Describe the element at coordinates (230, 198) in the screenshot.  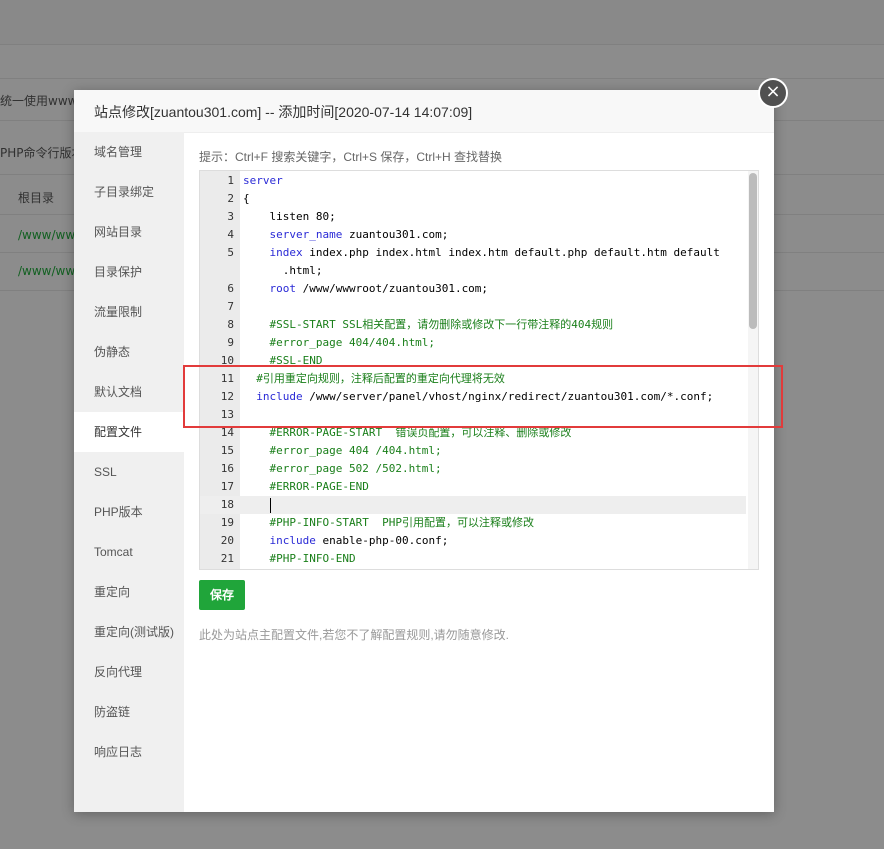
I see `line-number: 2` at that location.